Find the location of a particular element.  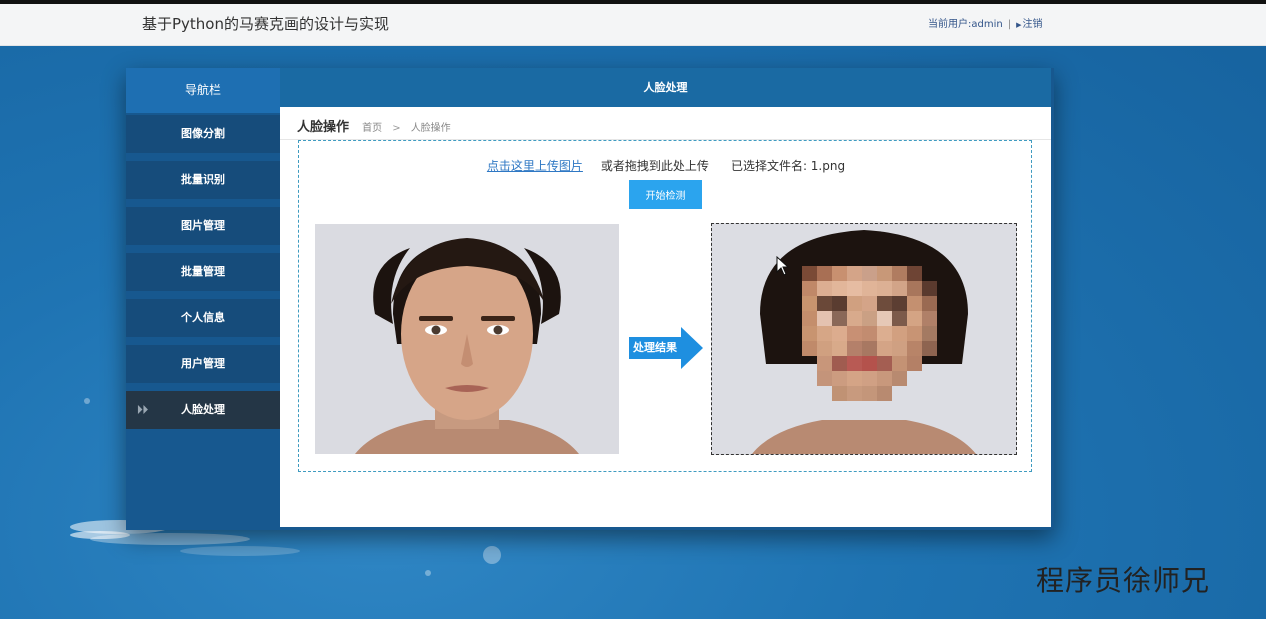

sidebar-item-user-management: 用户管理 is located at coordinates (203, 364).